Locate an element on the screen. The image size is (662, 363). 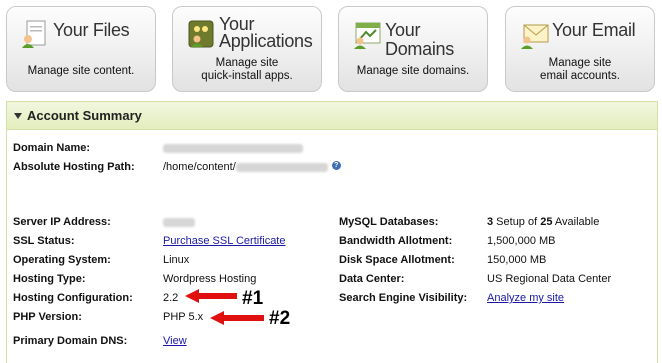
tile-title: Your Domains is located at coordinates (419, 39).